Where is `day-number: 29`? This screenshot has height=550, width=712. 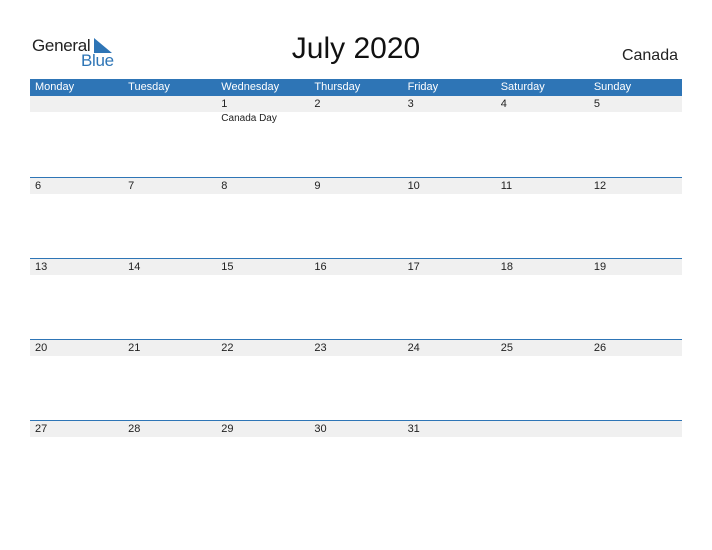
day-number: 29 is located at coordinates (227, 429).